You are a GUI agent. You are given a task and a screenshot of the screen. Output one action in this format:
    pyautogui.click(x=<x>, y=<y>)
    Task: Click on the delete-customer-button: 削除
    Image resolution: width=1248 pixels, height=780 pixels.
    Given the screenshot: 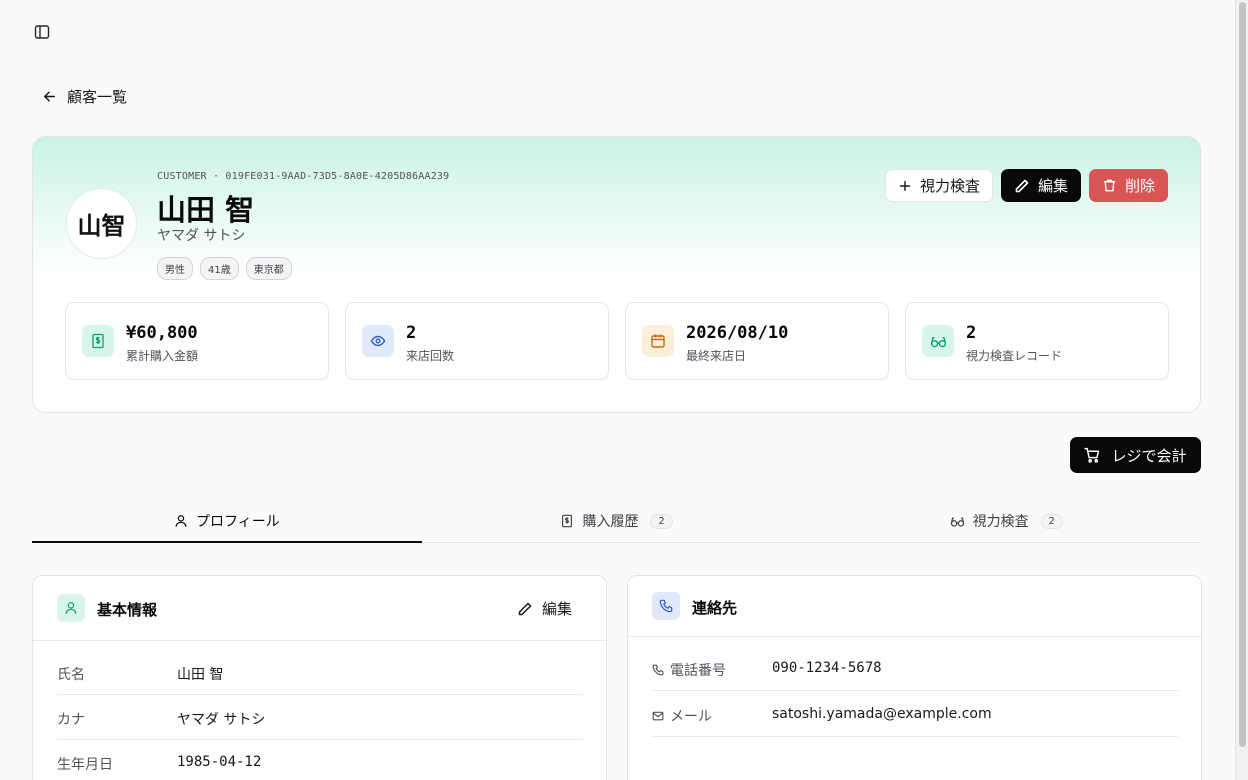 What is the action you would take?
    pyautogui.click(x=1128, y=185)
    